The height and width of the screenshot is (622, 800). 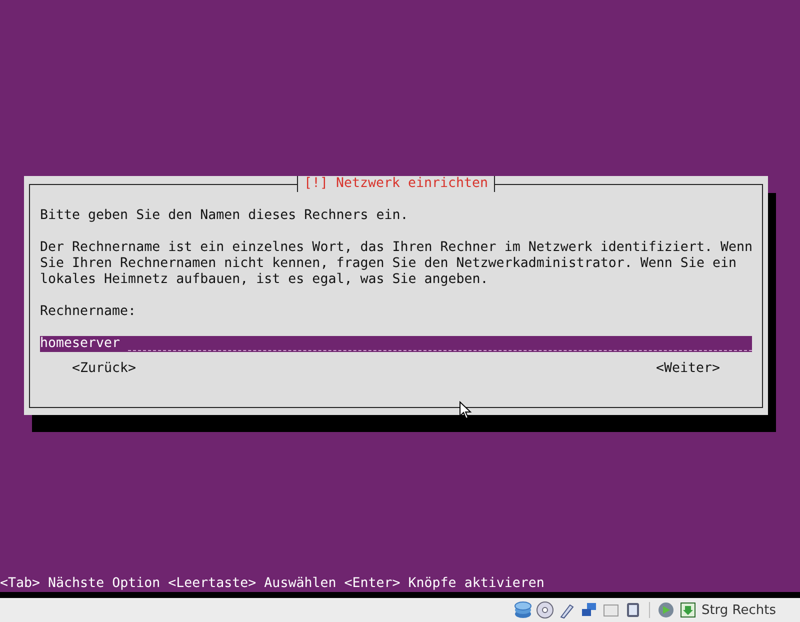 What do you see at coordinates (589, 610) in the screenshot?
I see `network-icon` at bounding box center [589, 610].